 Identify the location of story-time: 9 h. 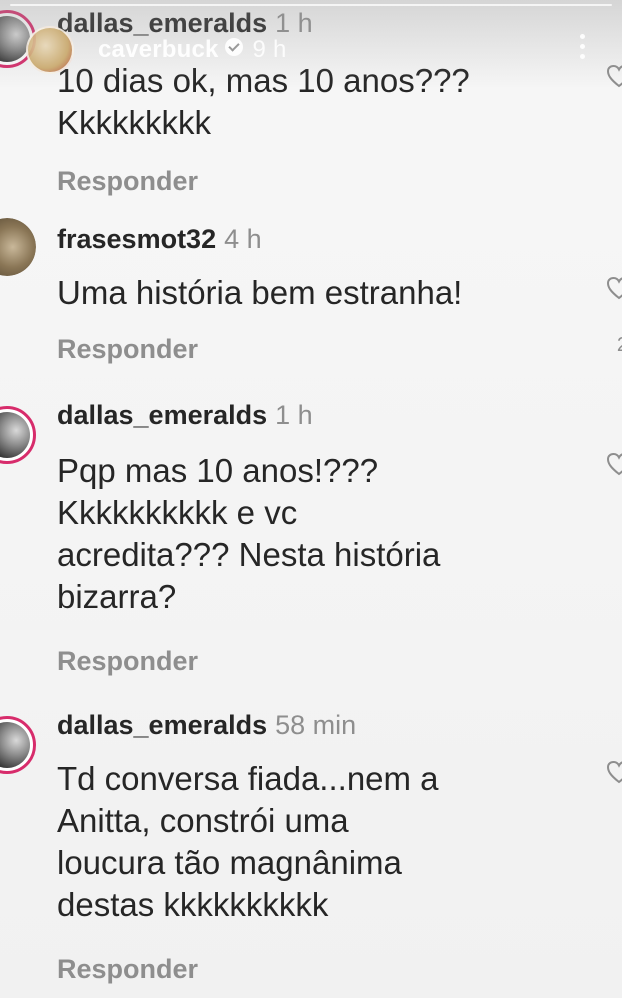
(269, 49).